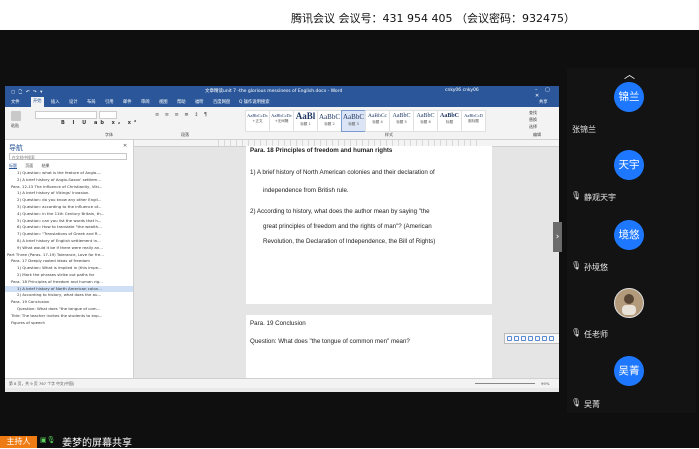 This screenshot has height=449, width=699. What do you see at coordinates (109, 134) in the screenshot?
I see `font-group-label: 字体` at bounding box center [109, 134].